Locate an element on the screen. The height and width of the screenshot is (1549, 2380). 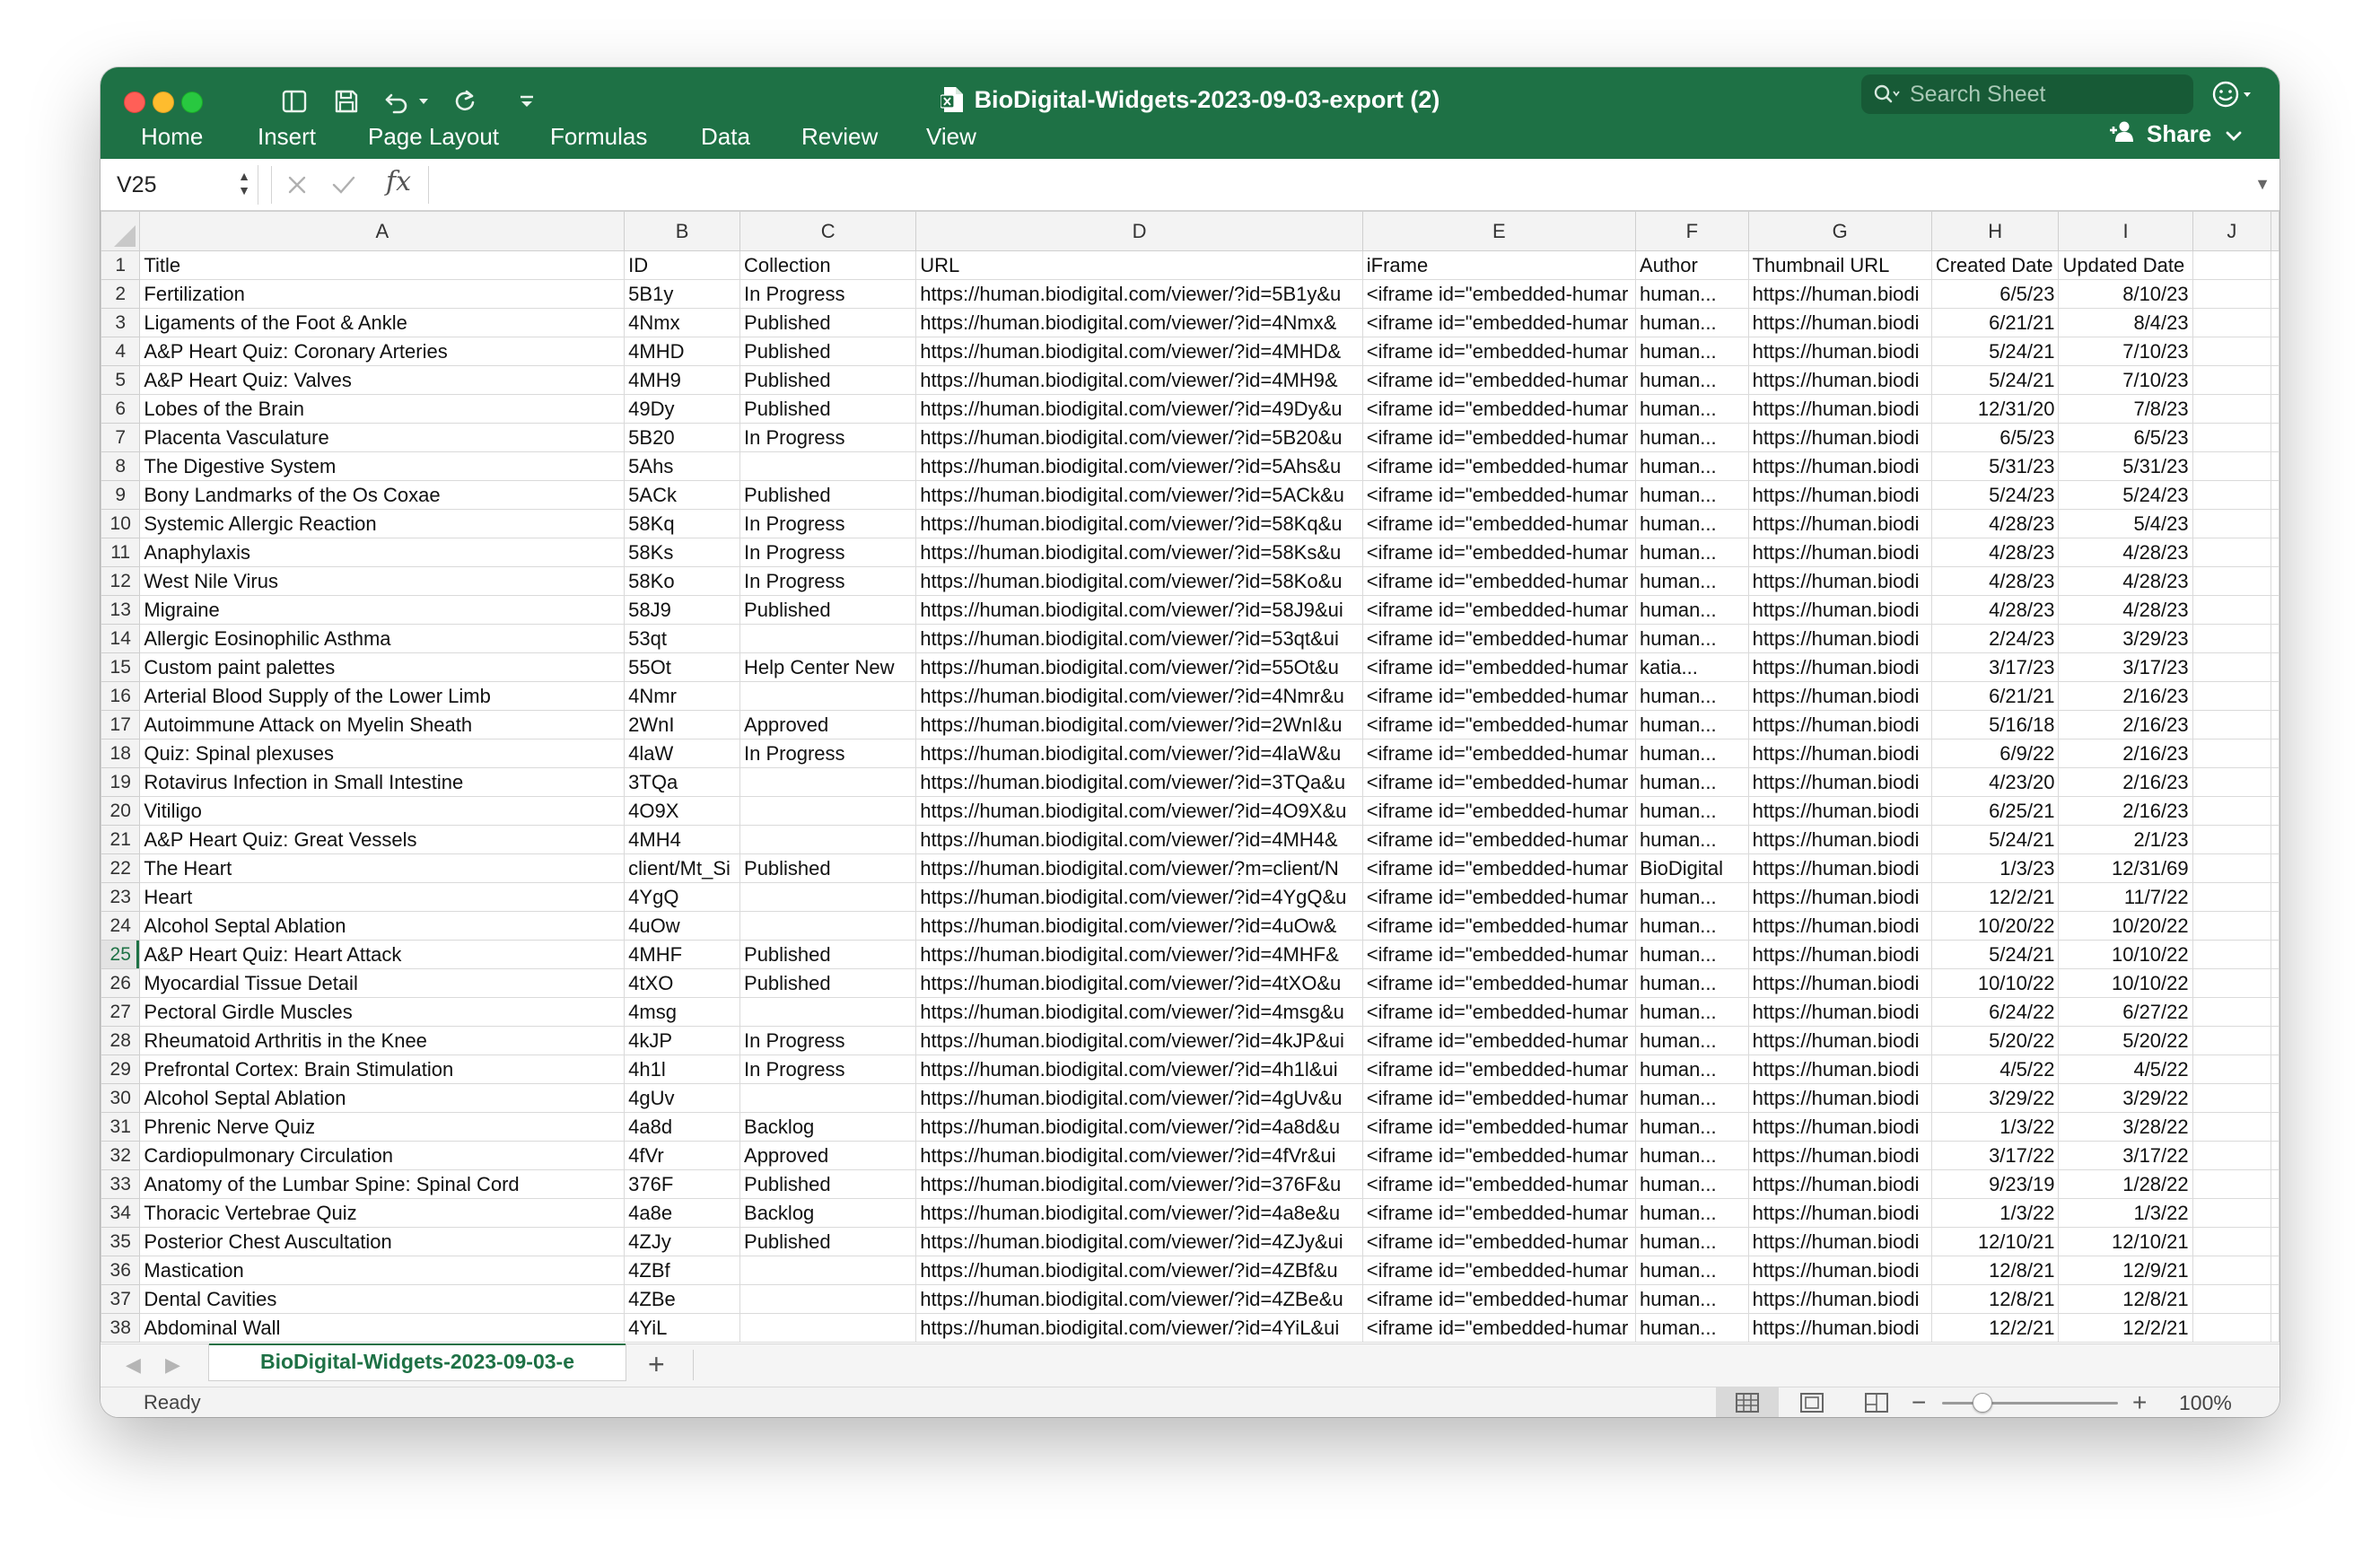
row-header: 29 is located at coordinates (121, 1069).